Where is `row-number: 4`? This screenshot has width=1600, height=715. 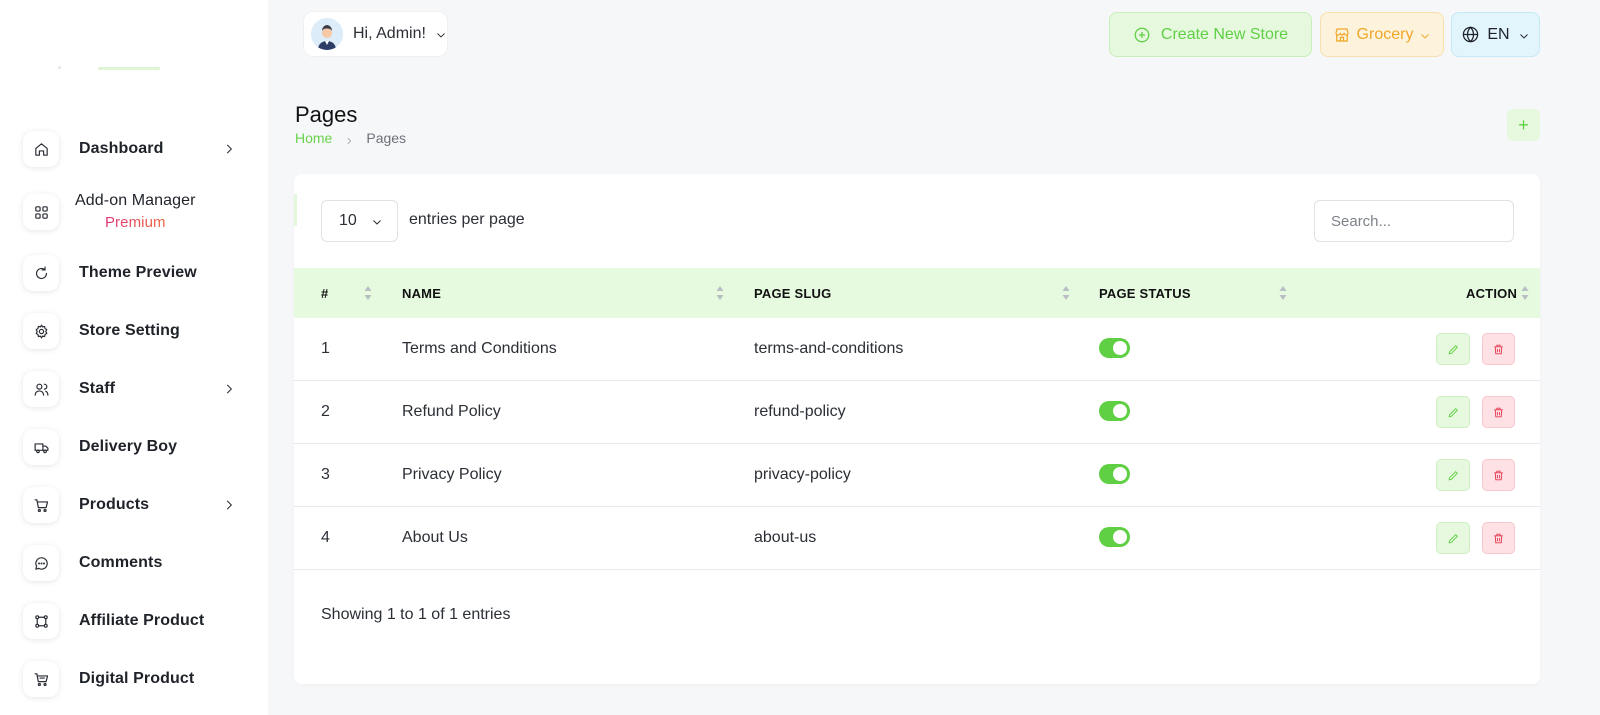 row-number: 4 is located at coordinates (325, 537).